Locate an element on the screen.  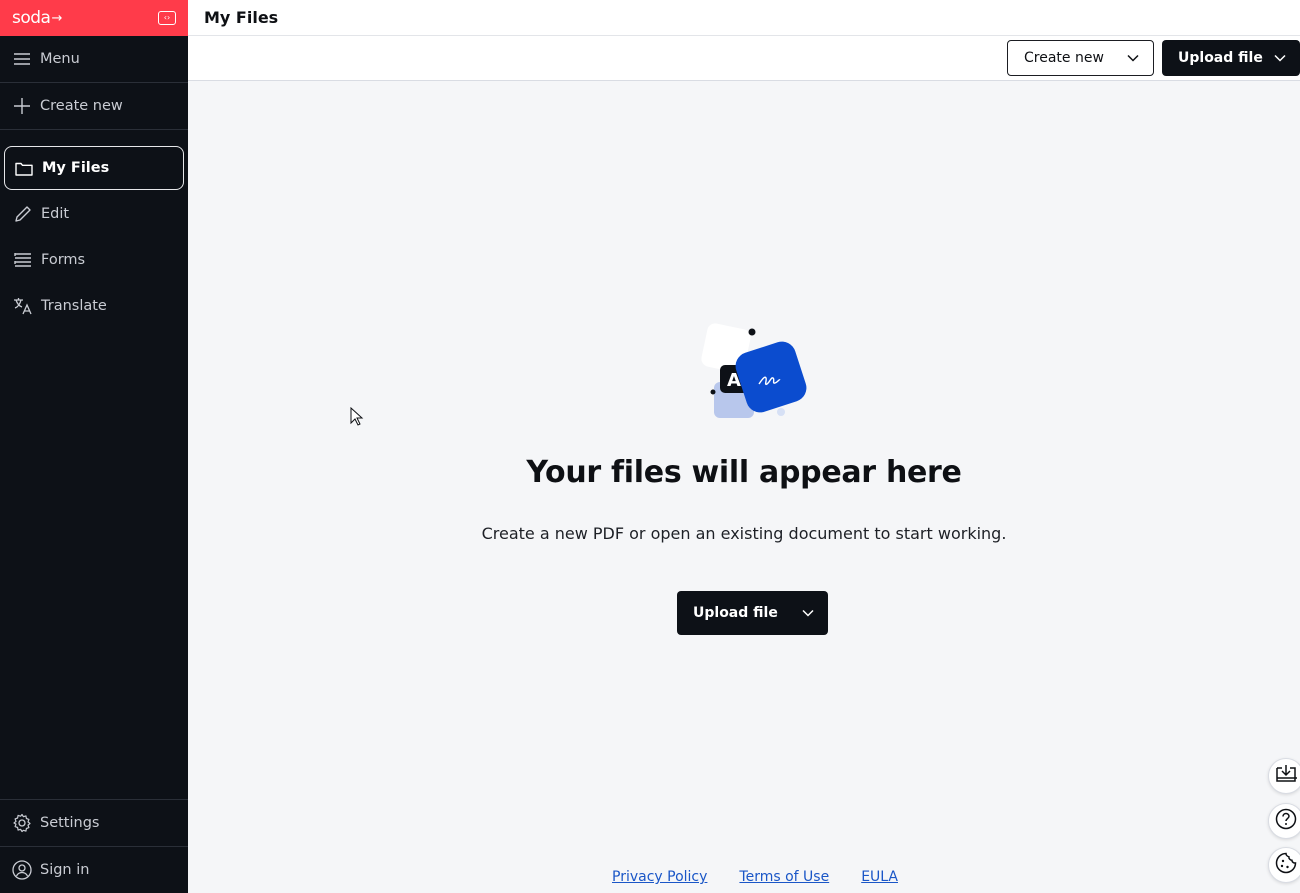
sidebar-item-label: Translate is located at coordinates (74, 306).